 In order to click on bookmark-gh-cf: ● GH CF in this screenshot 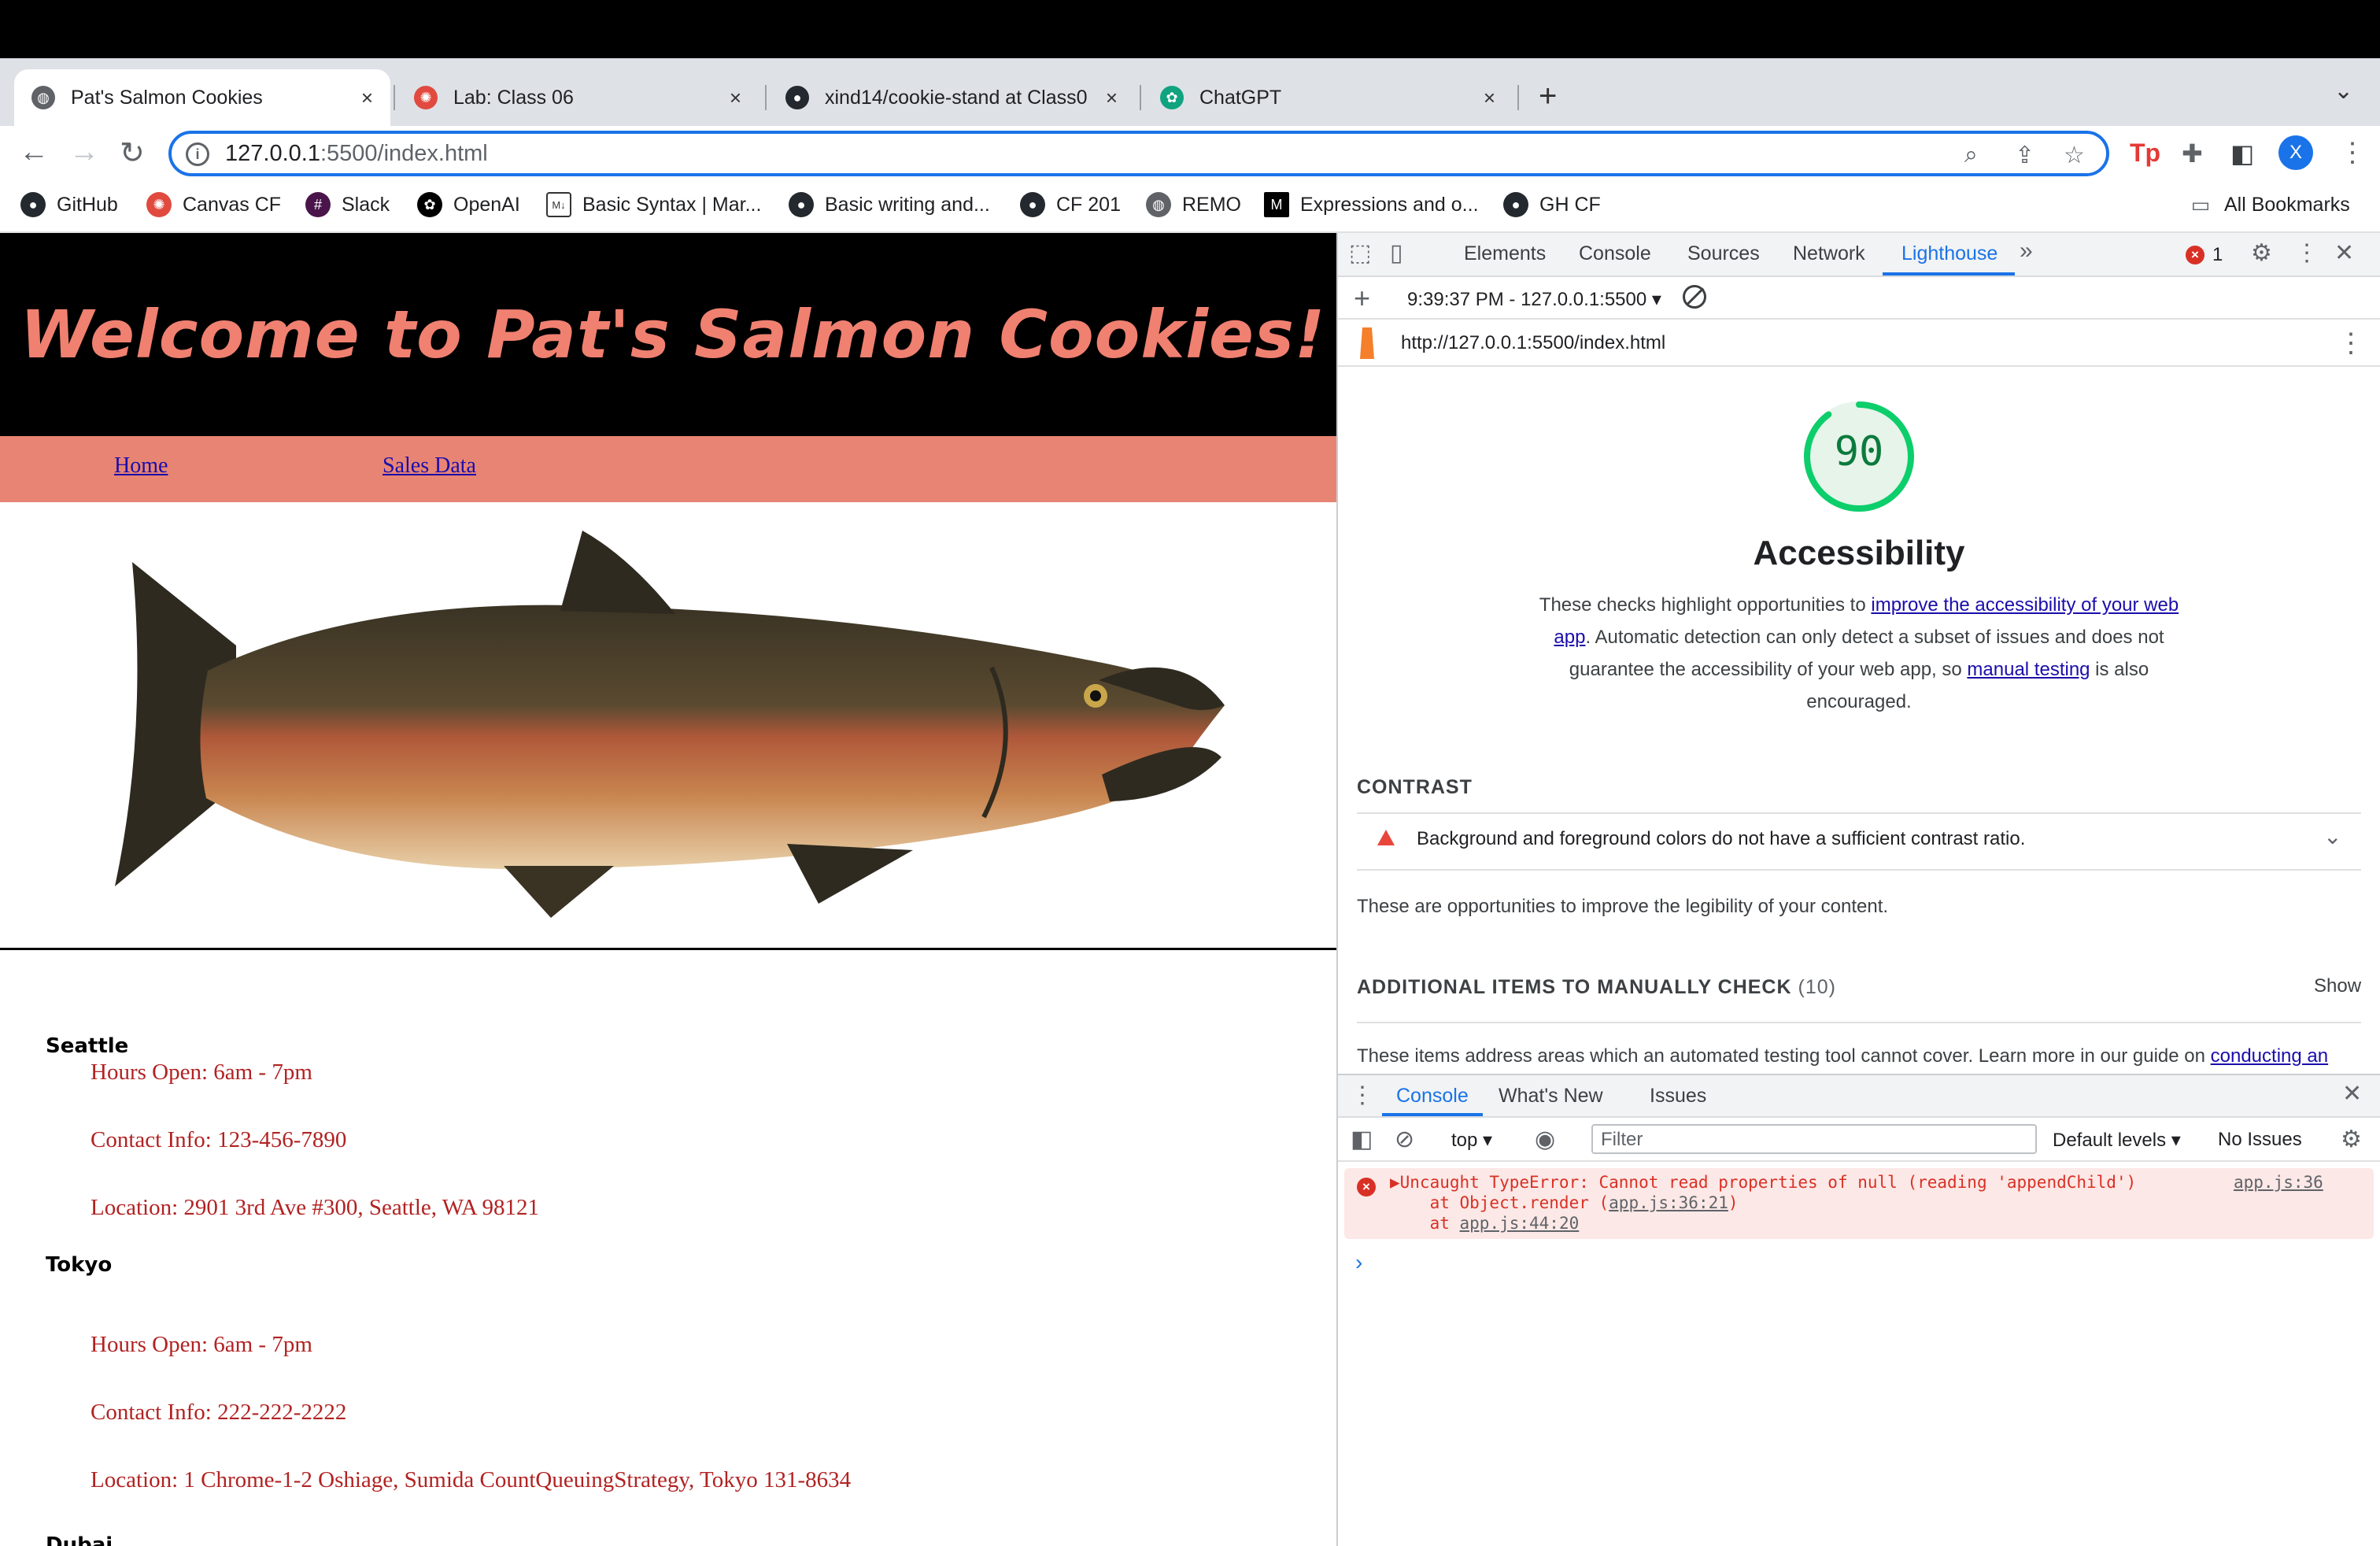, I will do `click(1552, 205)`.